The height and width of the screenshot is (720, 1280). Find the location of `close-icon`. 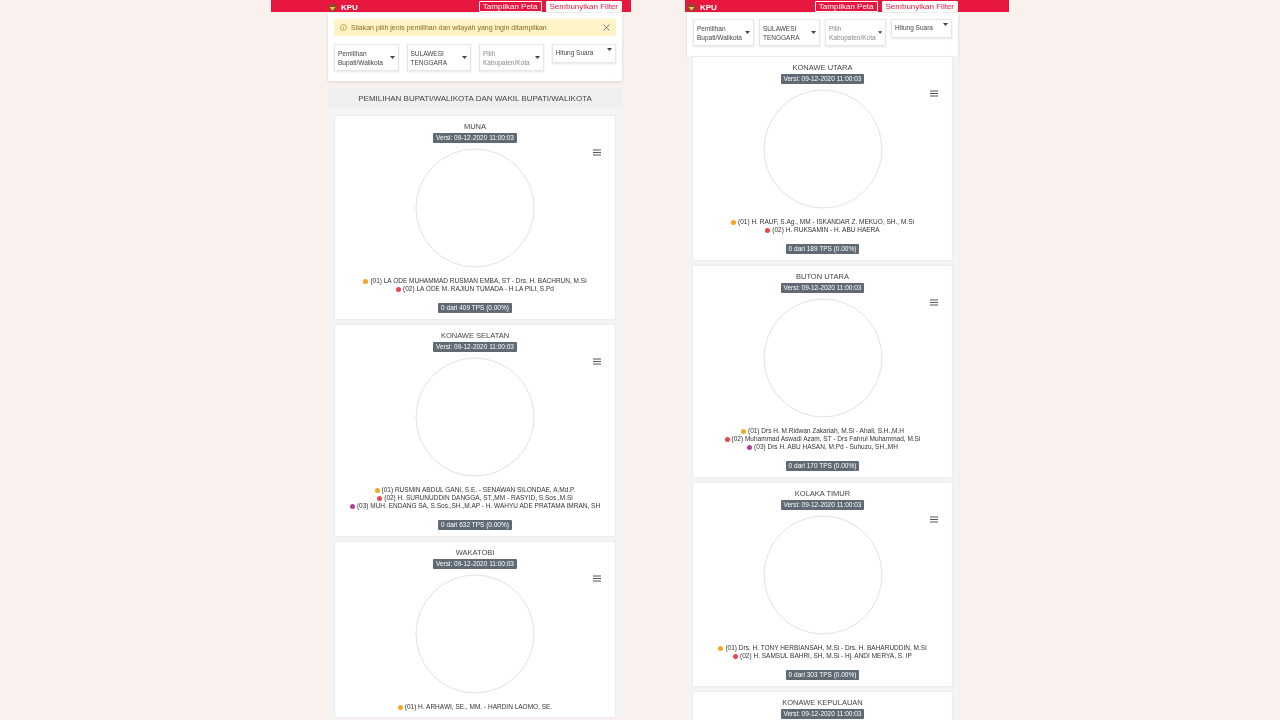

close-icon is located at coordinates (606, 27).